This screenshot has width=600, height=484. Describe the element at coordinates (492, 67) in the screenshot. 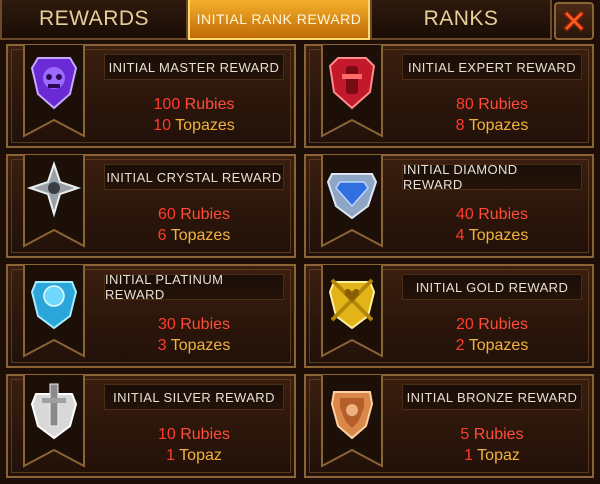

I see `card-title: INITIAL EXPERT REWARD` at that location.